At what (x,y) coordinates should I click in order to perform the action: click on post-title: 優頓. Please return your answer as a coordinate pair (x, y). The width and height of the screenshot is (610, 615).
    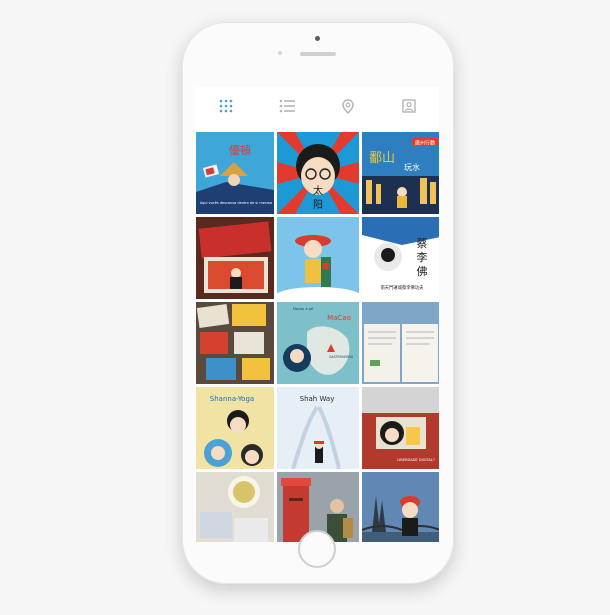
    Looking at the image, I should click on (240, 150).